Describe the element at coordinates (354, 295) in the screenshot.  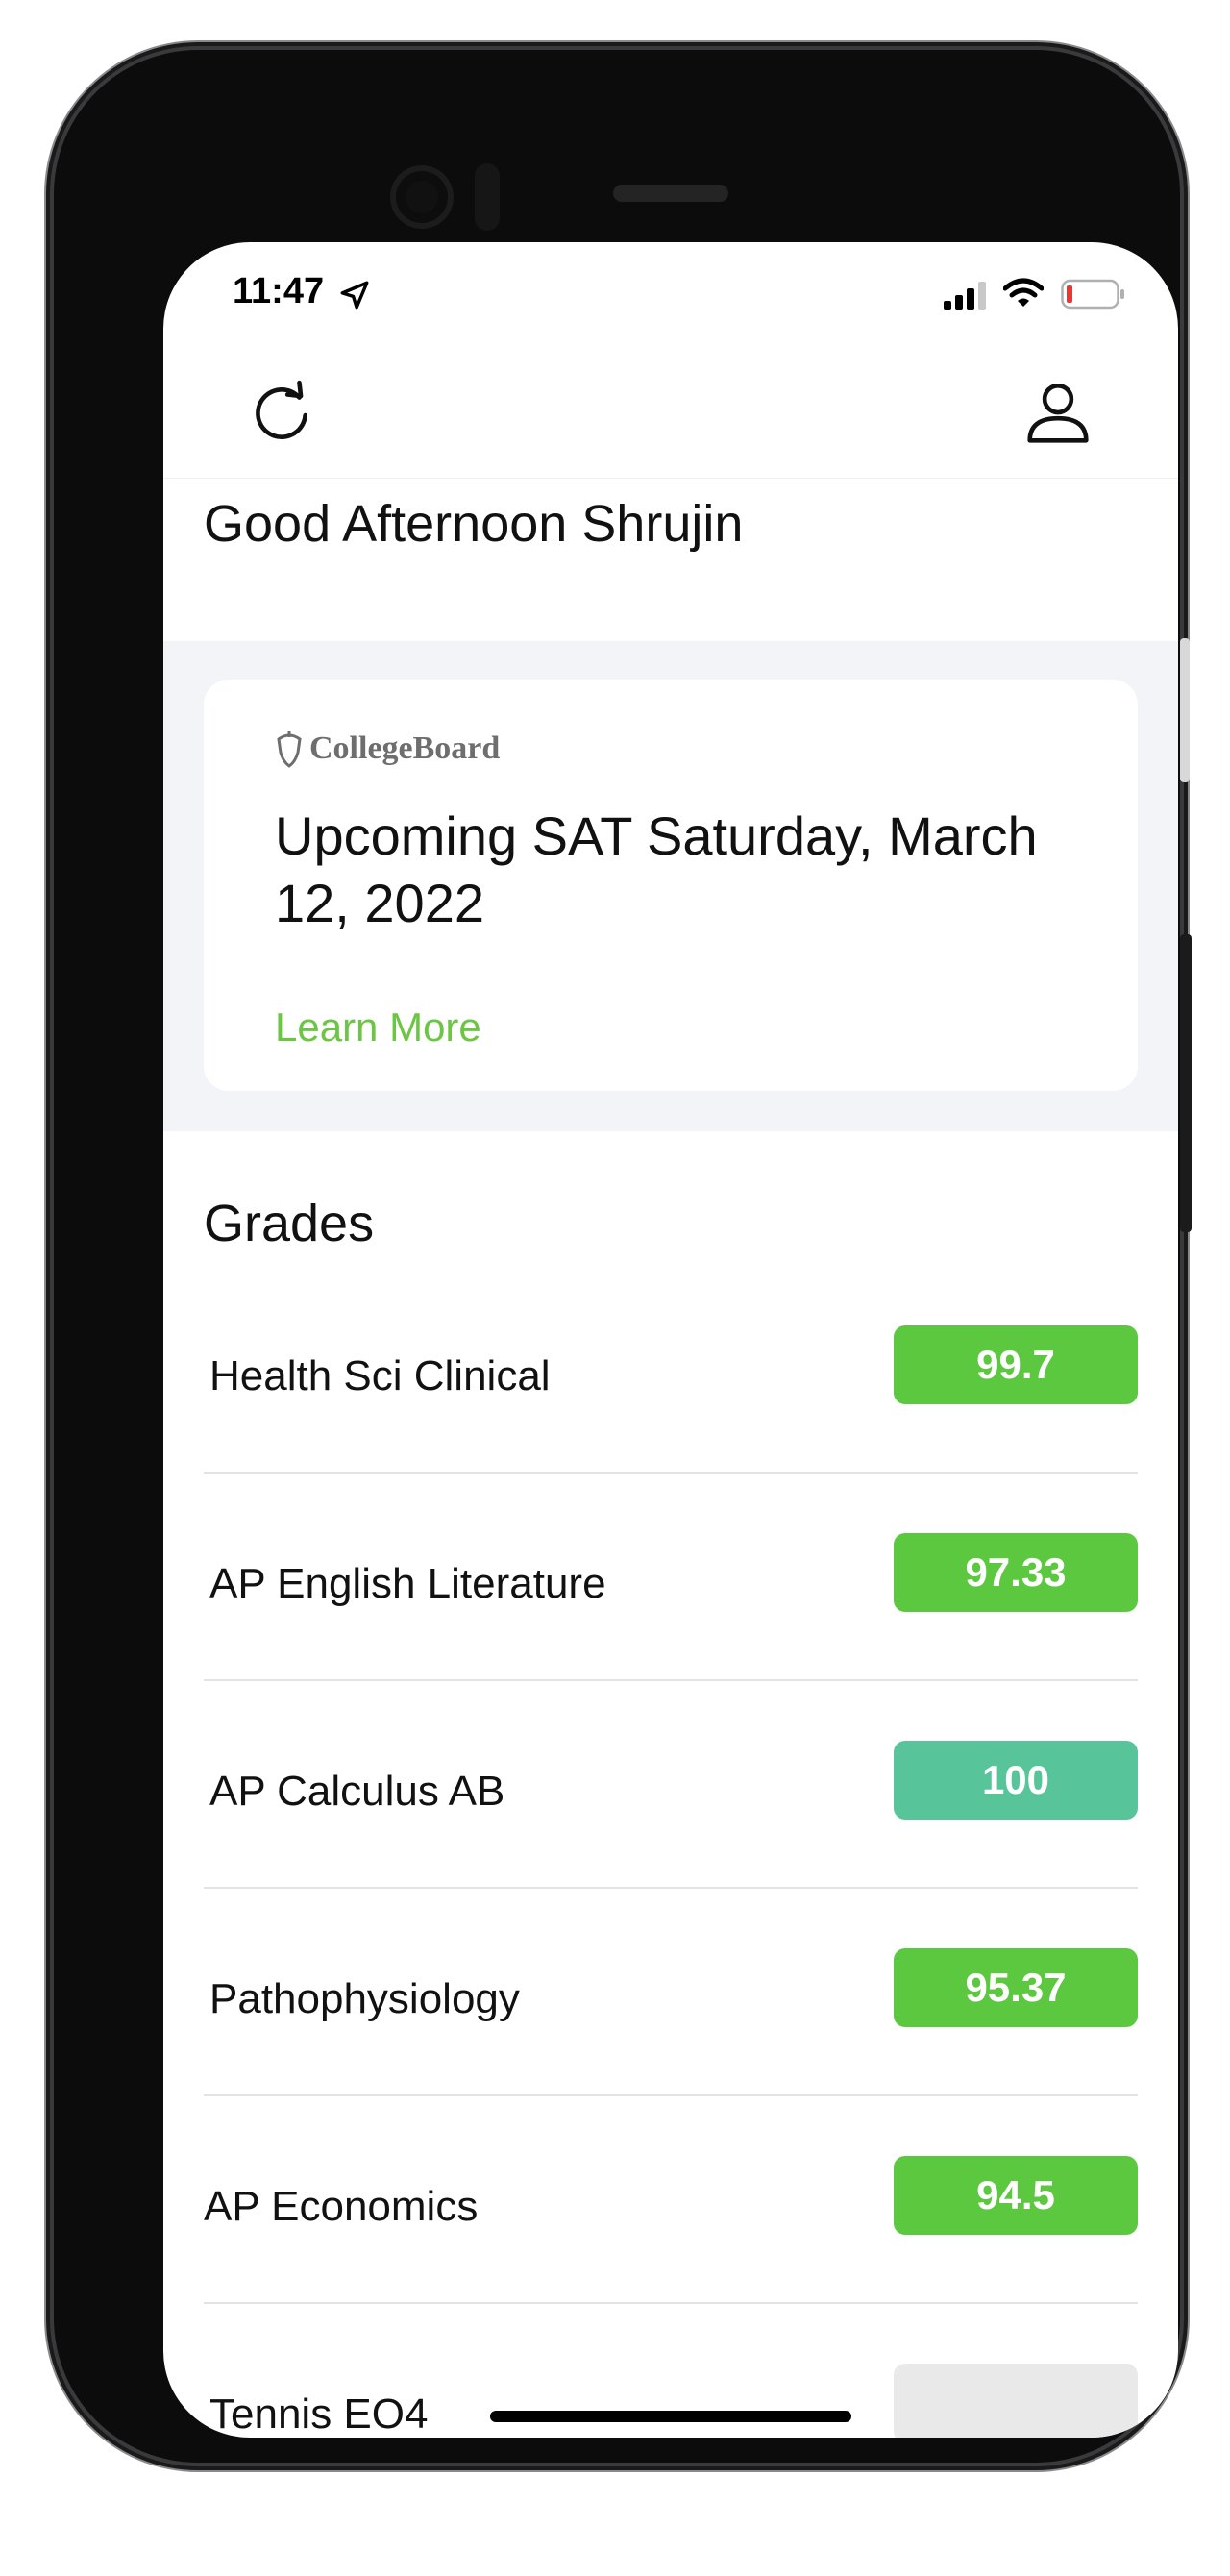
I see `location-arrow-icon` at that location.